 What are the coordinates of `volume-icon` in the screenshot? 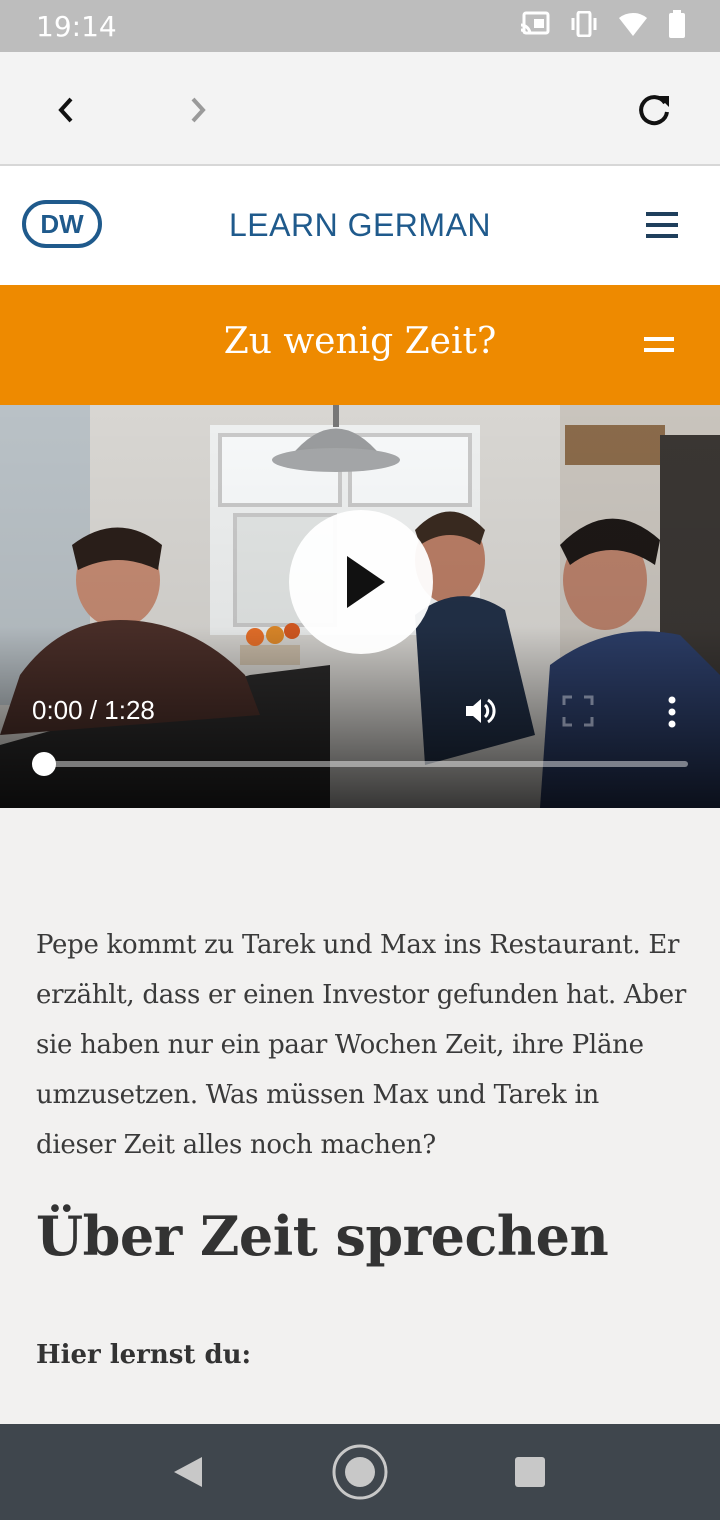 It's located at (480, 711).